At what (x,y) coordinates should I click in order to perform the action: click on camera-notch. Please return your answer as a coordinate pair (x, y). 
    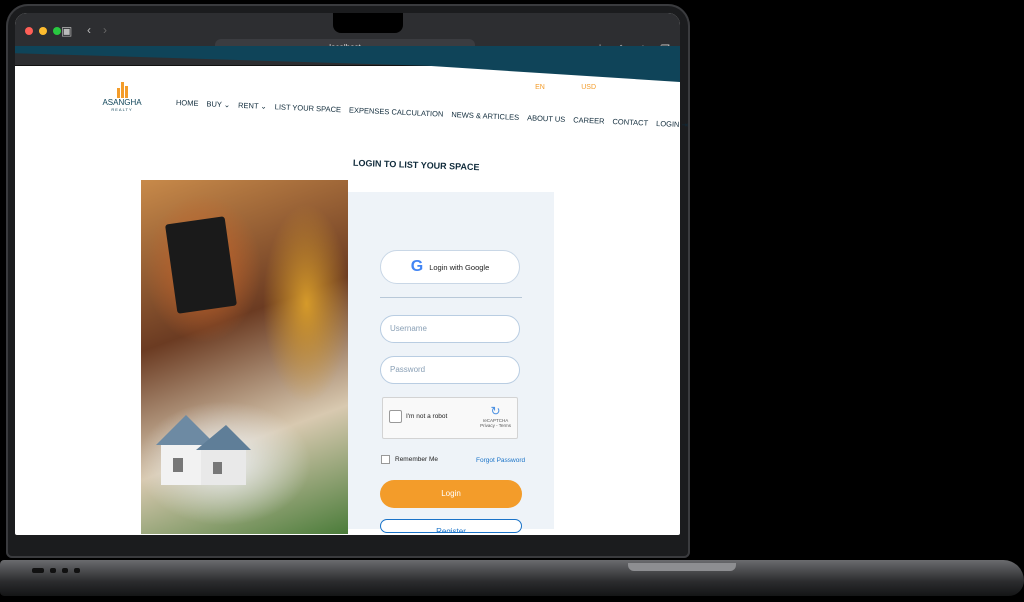
    Looking at the image, I should click on (368, 23).